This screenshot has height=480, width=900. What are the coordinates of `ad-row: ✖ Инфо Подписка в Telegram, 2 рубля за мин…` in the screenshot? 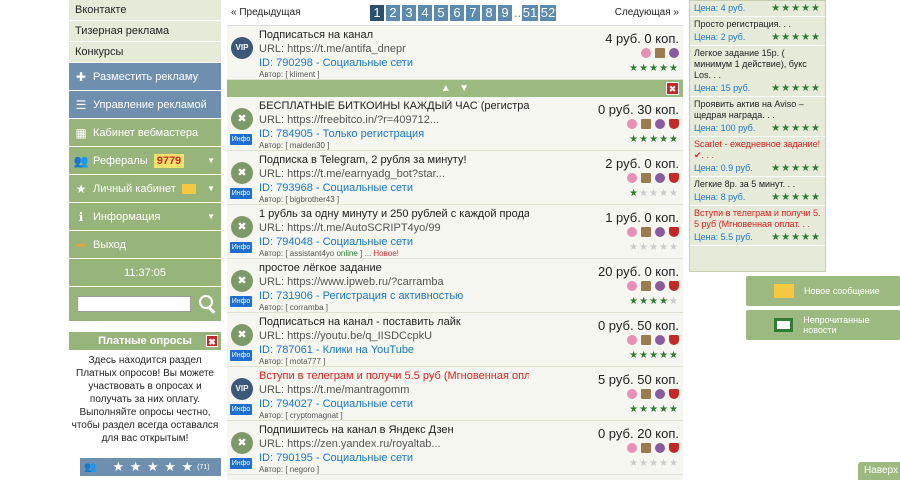 It's located at (455, 178).